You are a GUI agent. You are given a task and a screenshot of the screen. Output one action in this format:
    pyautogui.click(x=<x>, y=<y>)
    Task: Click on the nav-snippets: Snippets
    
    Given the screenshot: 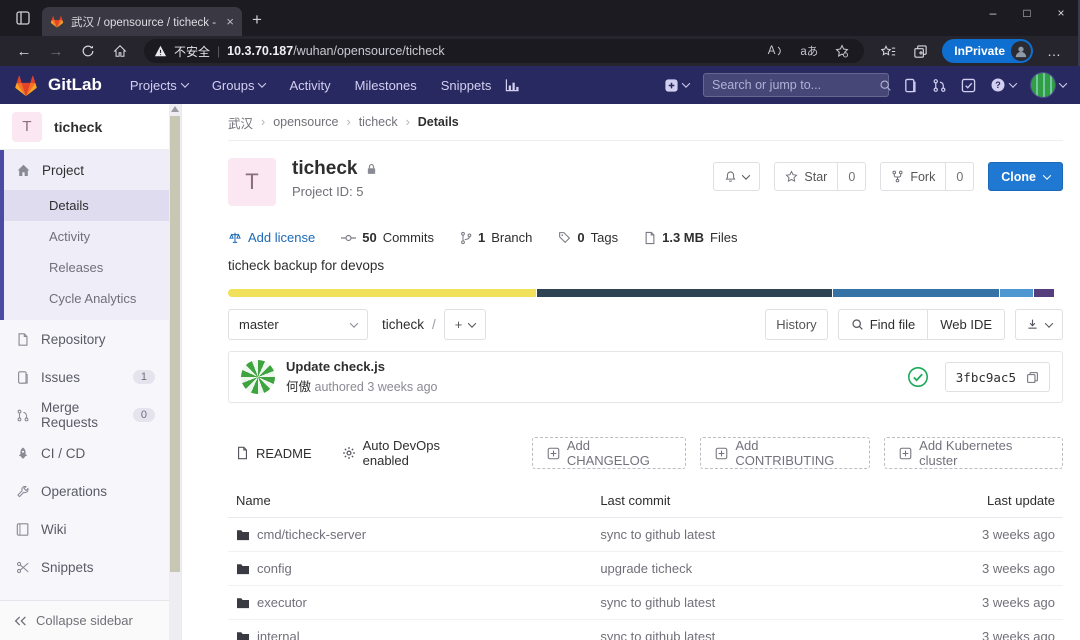 What is the action you would take?
    pyautogui.click(x=466, y=85)
    